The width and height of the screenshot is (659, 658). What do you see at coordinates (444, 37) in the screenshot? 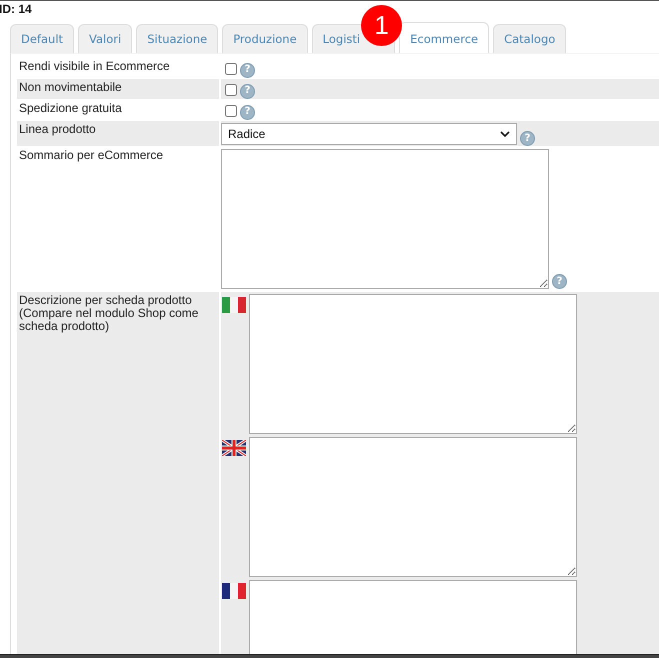
I see `tab: Ecommerce` at bounding box center [444, 37].